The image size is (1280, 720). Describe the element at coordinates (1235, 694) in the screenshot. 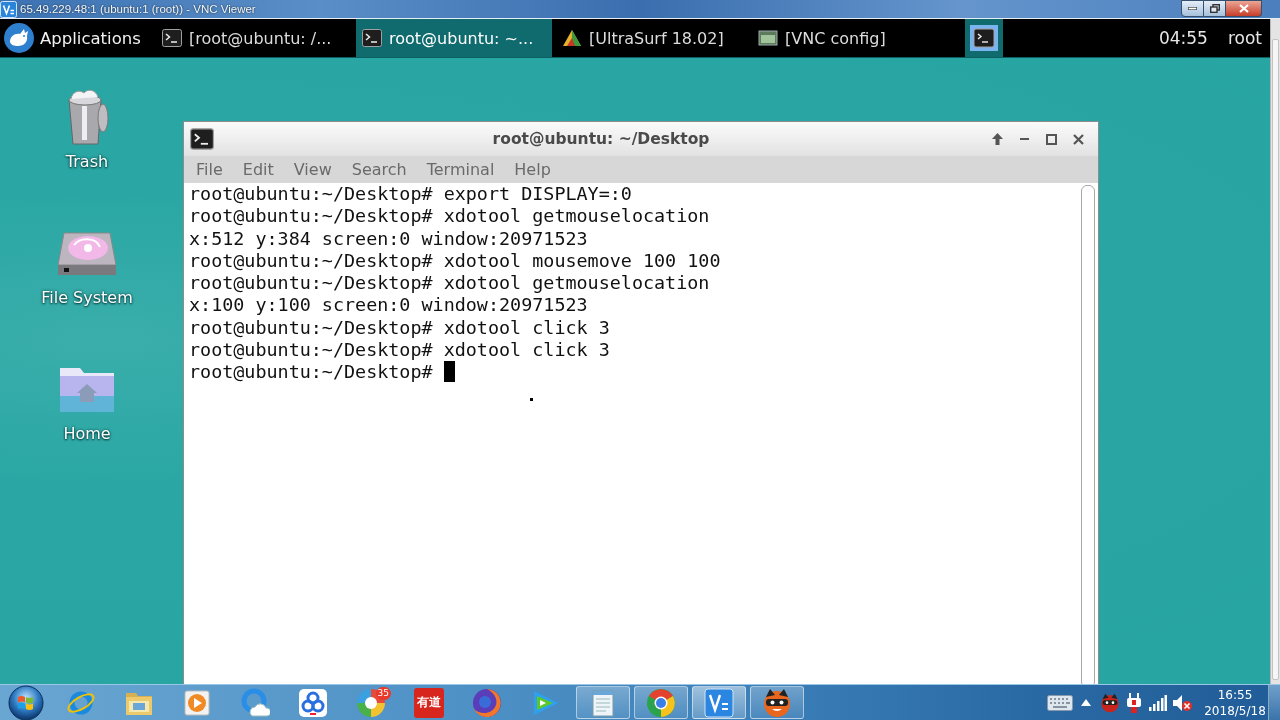

I see `tray-time: 16:55` at that location.